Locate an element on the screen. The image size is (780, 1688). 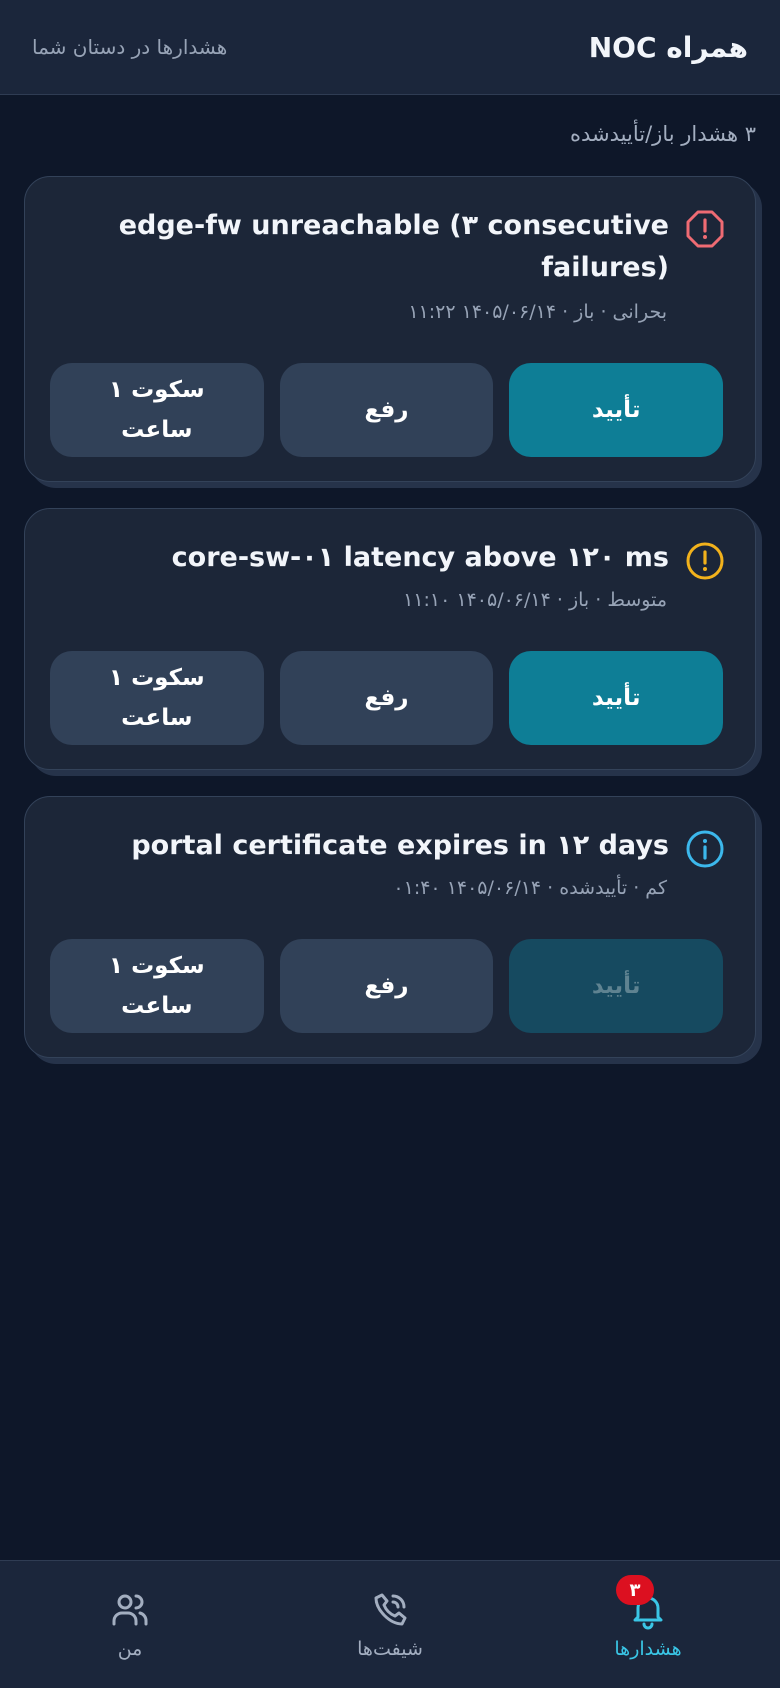
users-icon is located at coordinates (130, 1610).